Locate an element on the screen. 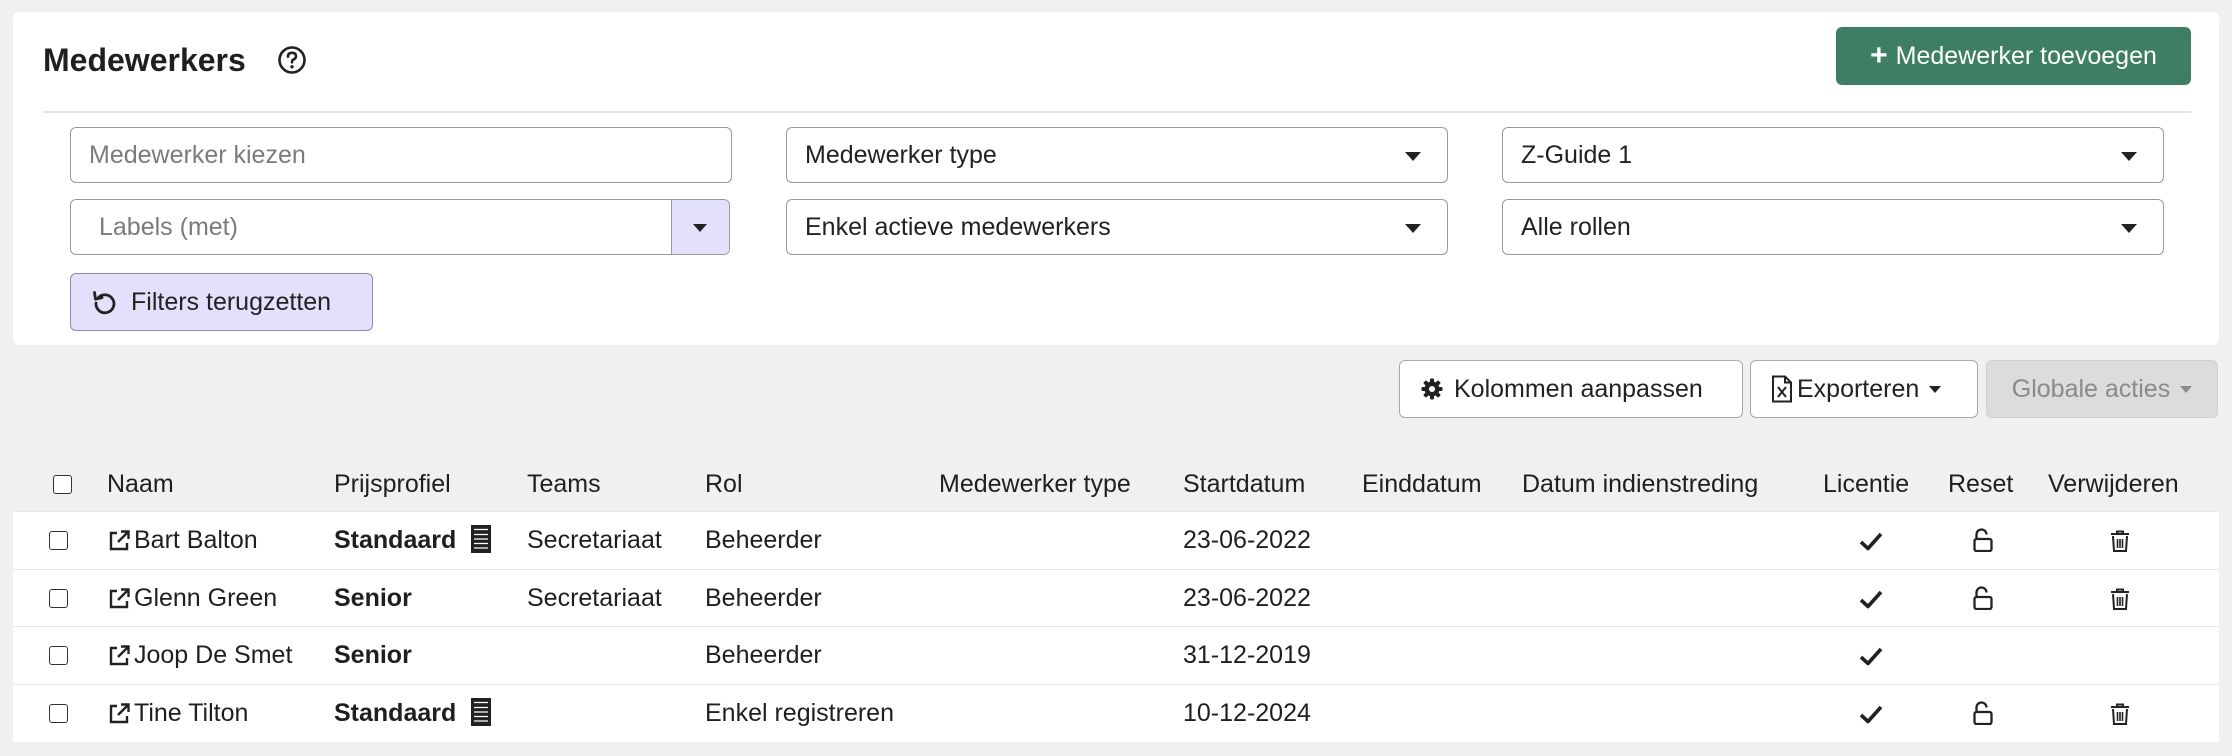  start-date-cell: 10-12-2024 is located at coordinates (1247, 713).